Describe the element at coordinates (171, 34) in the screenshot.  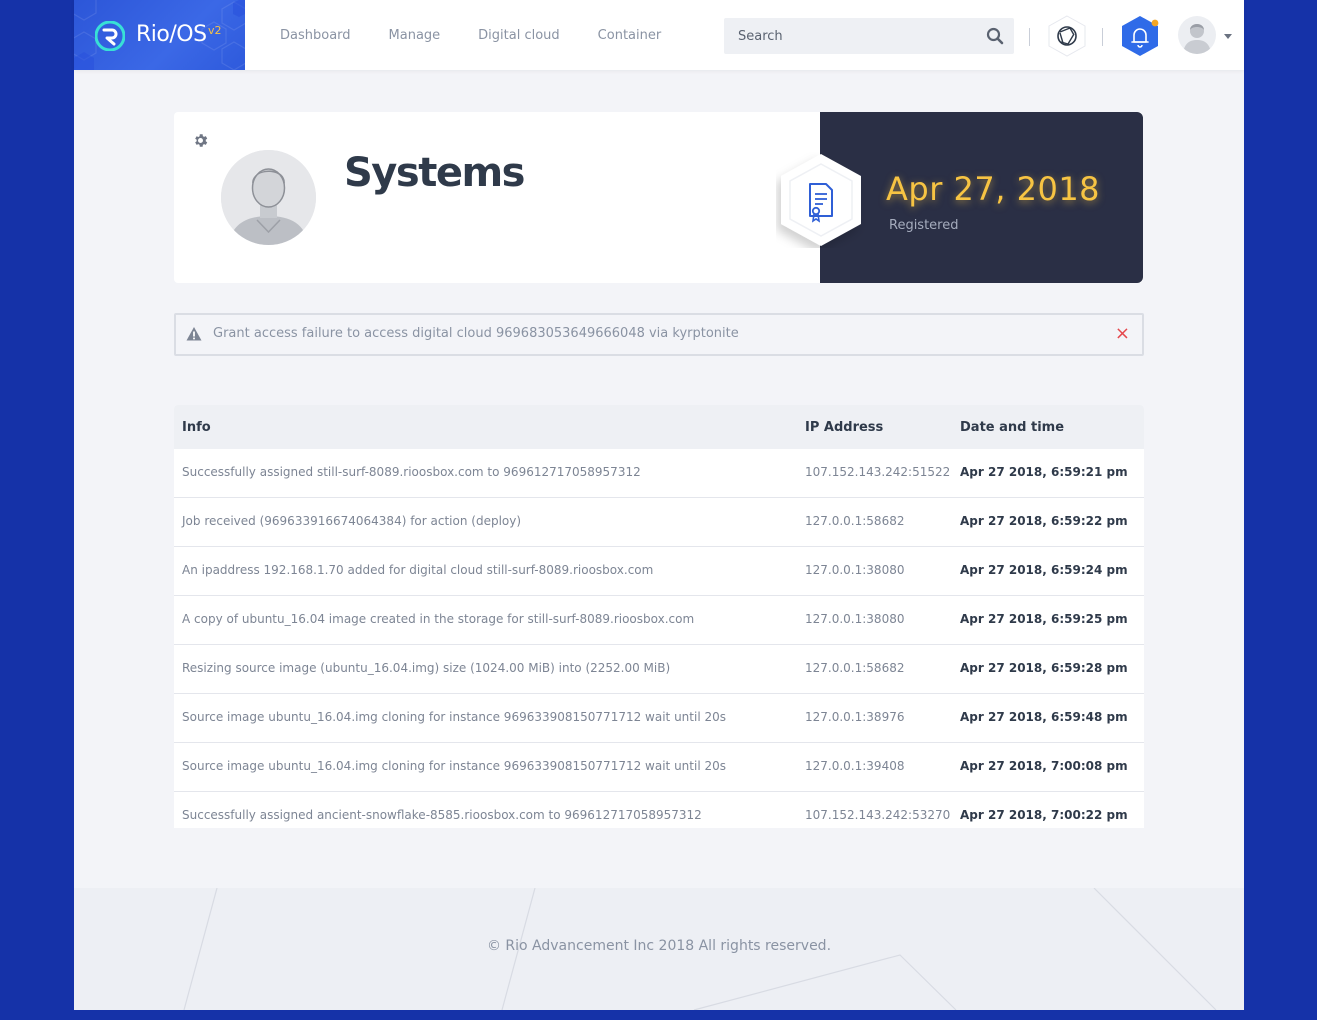
I see `brand-name: Rio/OS` at that location.